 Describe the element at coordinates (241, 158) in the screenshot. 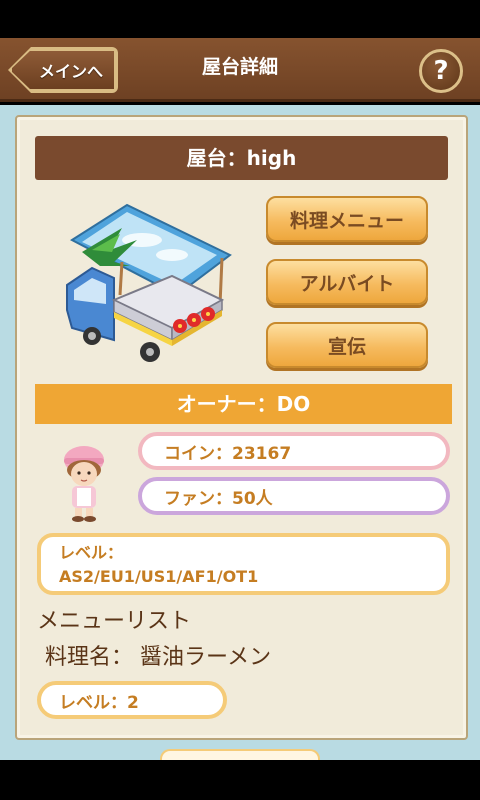

I see `stall-title: 屋台：high` at that location.